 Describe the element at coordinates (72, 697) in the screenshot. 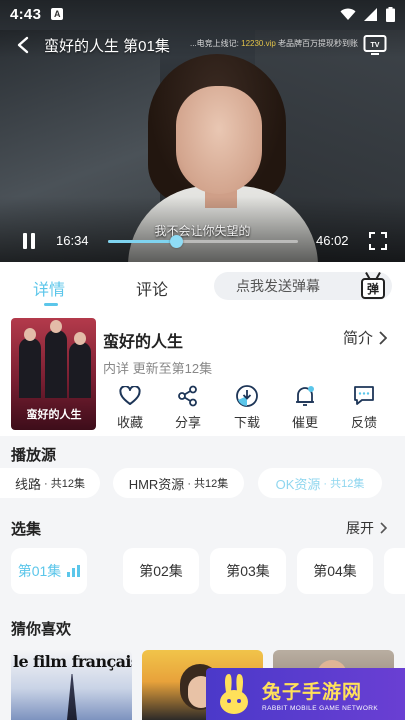

I see `recommend-card-art` at that location.